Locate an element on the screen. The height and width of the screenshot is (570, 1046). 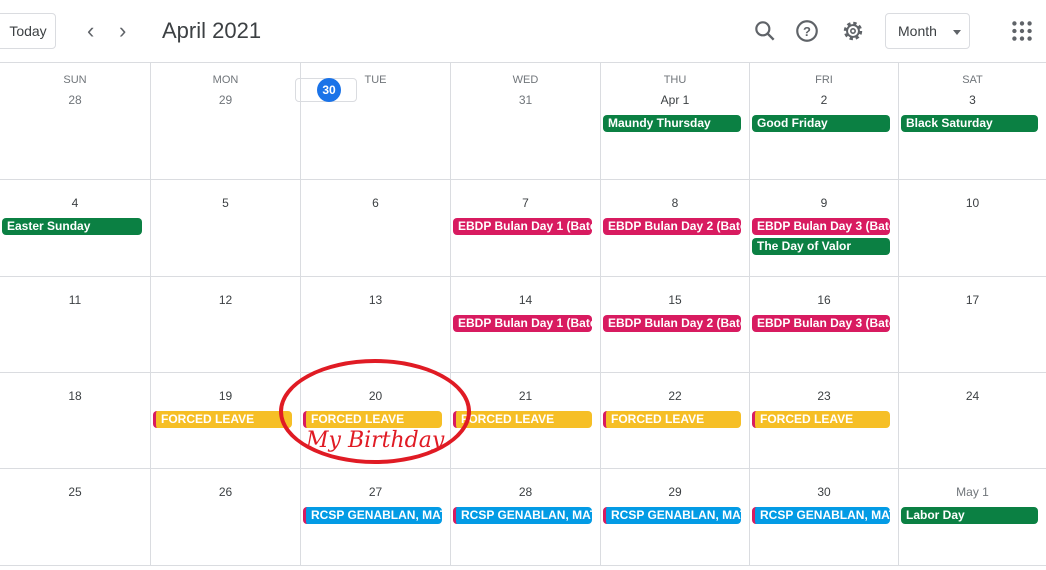
day-number: 11 is located at coordinates (75, 300).